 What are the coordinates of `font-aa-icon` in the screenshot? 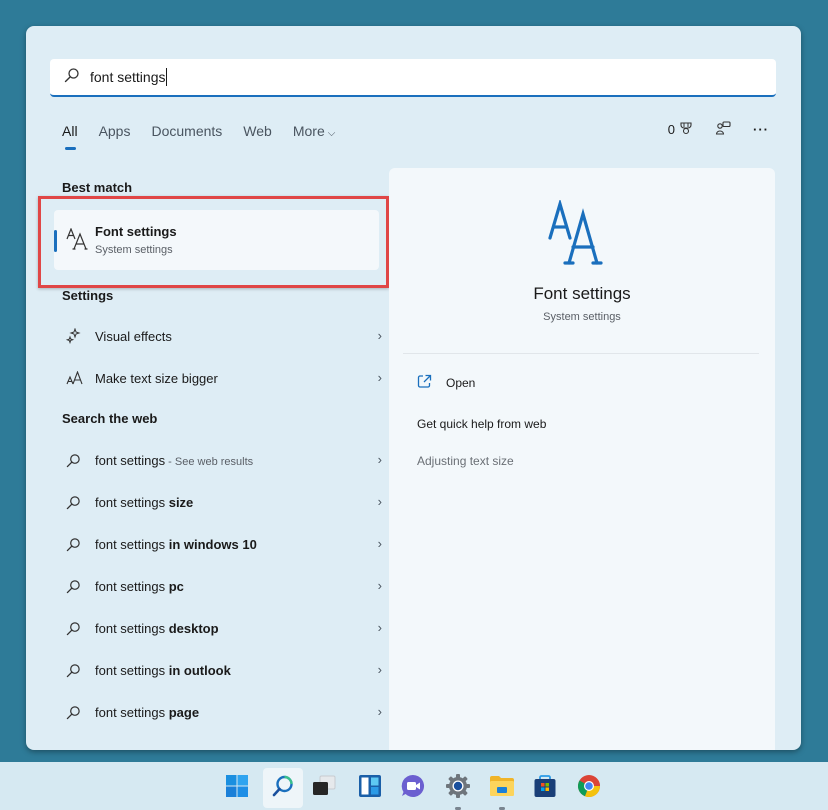 It's located at (78, 241).